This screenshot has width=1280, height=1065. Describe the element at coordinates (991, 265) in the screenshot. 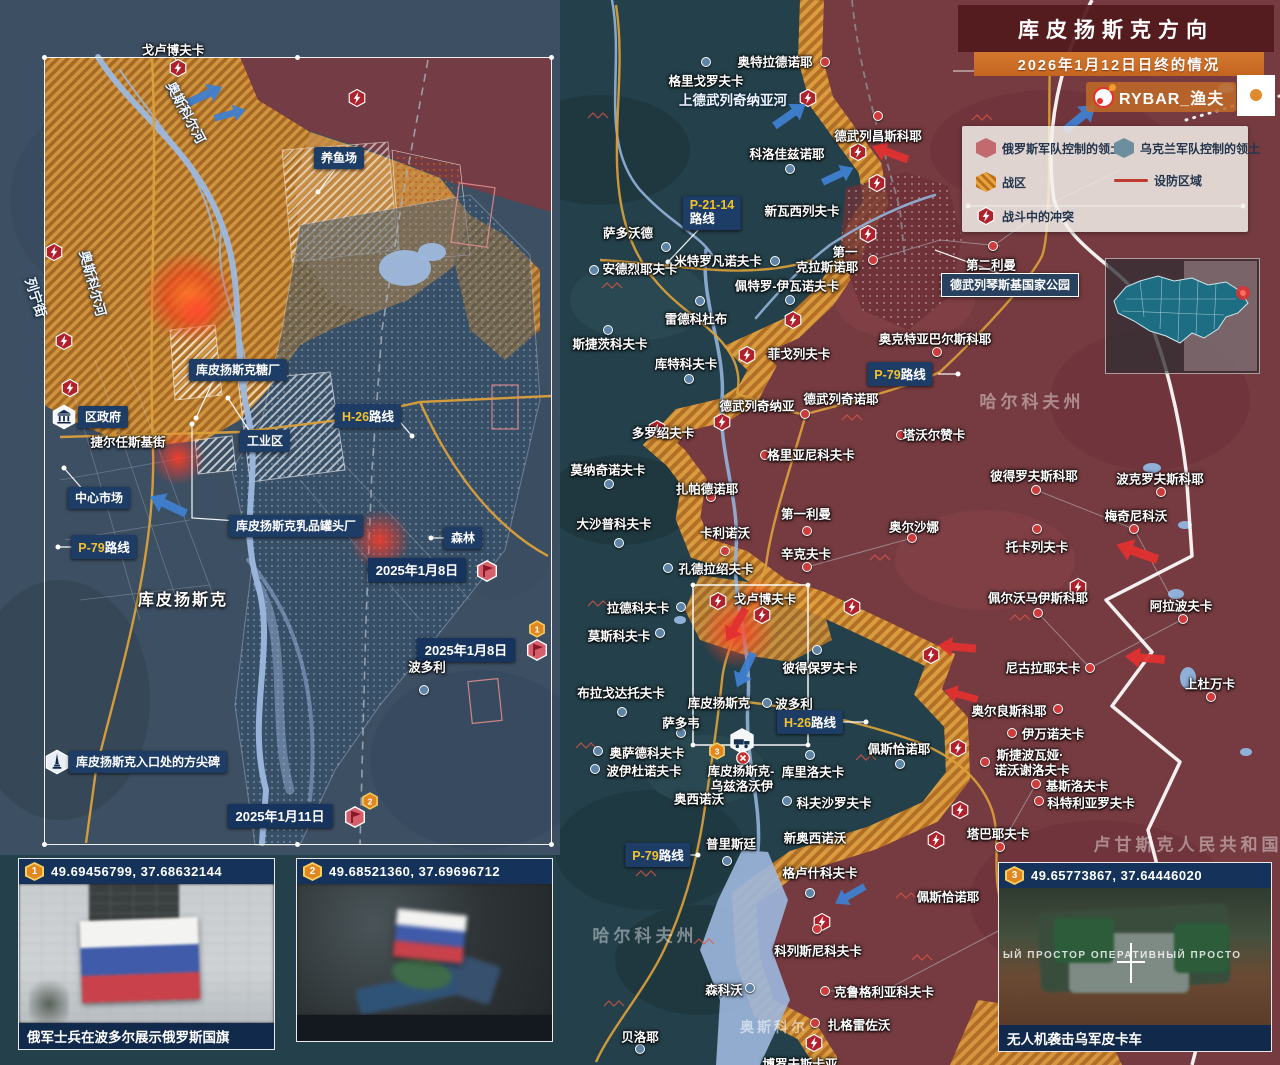

I see `map-label: 第二利曼` at that location.